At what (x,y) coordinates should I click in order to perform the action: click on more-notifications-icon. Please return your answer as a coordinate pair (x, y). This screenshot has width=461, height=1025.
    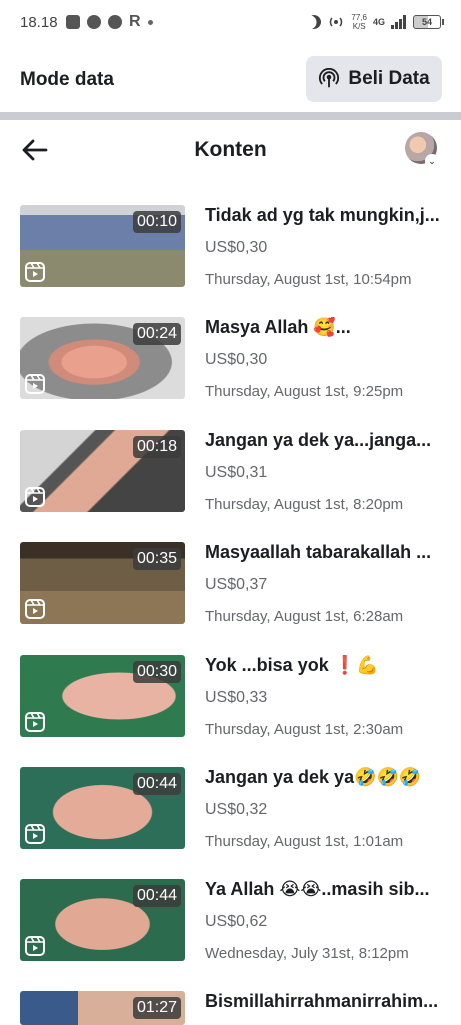
    Looking at the image, I should click on (150, 22).